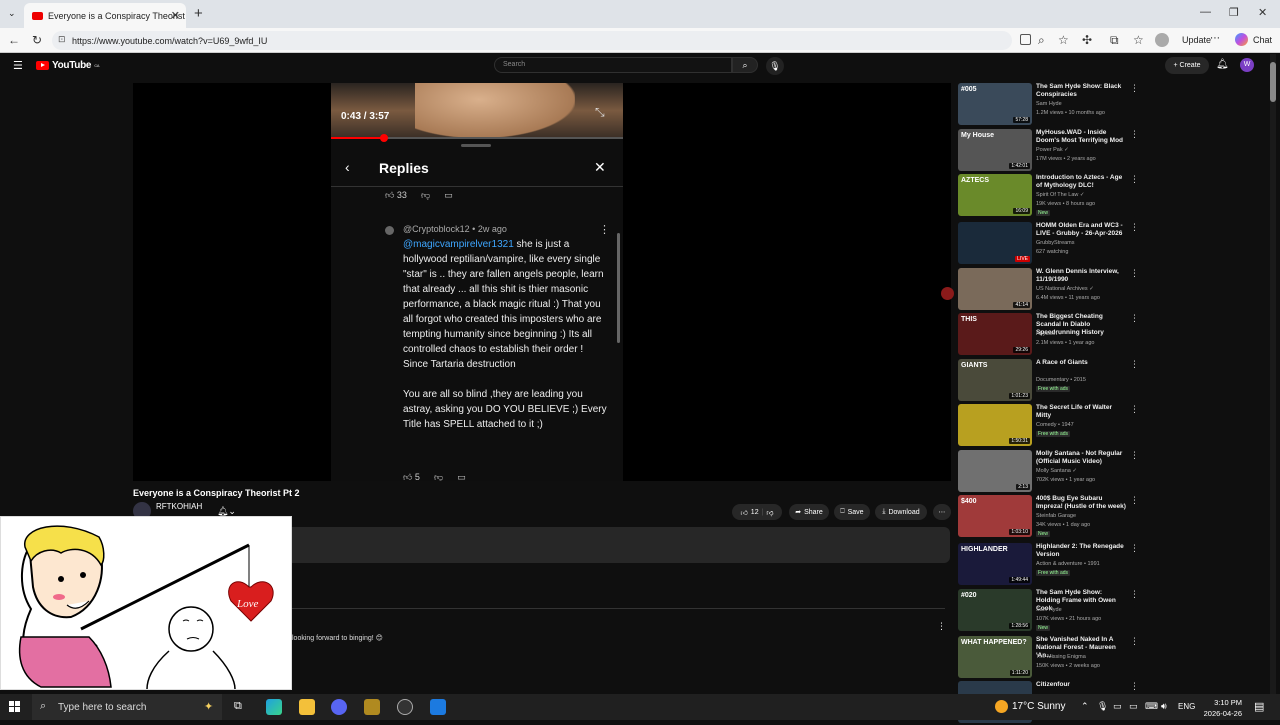 This screenshot has height=725, width=1280. What do you see at coordinates (1234, 12) in the screenshot?
I see `restore-icon: ❐` at bounding box center [1234, 12].